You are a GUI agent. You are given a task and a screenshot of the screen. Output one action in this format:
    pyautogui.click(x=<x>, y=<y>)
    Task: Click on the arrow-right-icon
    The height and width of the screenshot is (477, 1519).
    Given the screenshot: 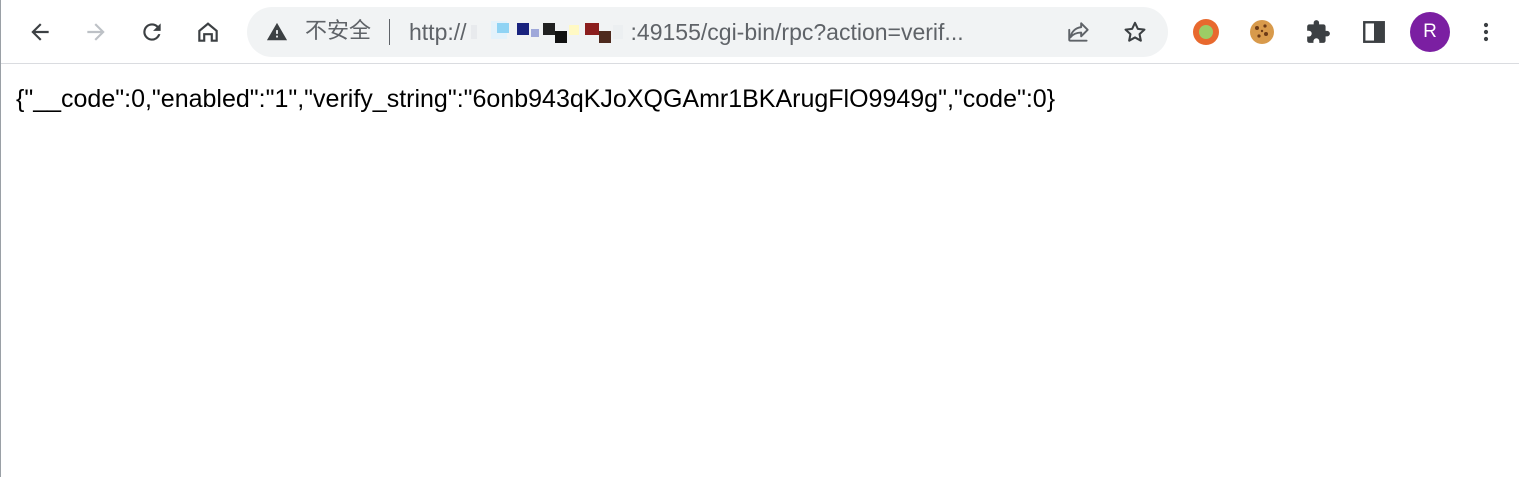 What is the action you would take?
    pyautogui.click(x=96, y=32)
    